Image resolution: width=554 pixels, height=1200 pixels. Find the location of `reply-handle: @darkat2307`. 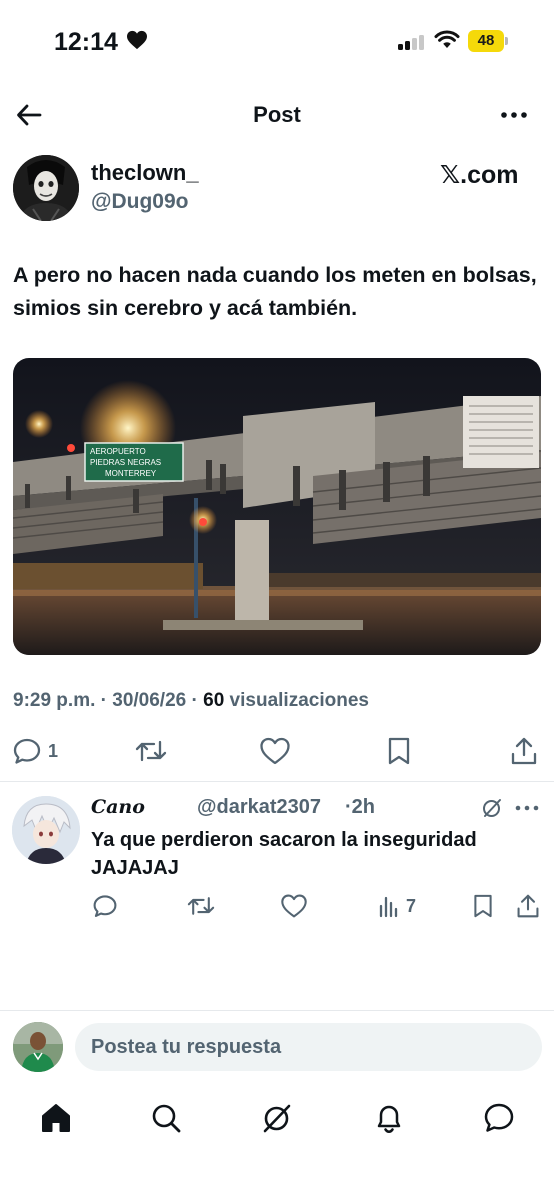

reply-handle: @darkat2307 is located at coordinates (259, 807).